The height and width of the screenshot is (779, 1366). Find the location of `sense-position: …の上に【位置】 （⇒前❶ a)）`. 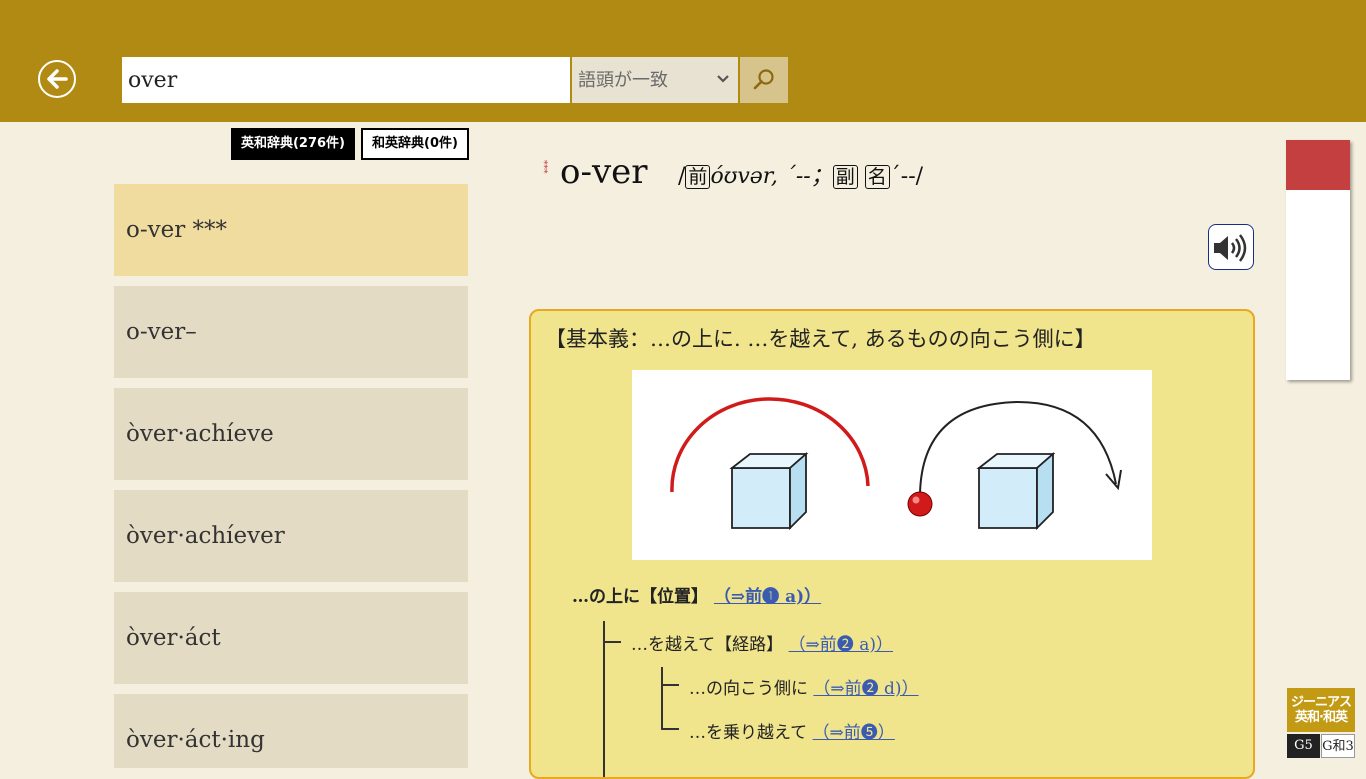

sense-position: …の上に【位置】 （⇒前❶ a)） is located at coordinates (697, 597).